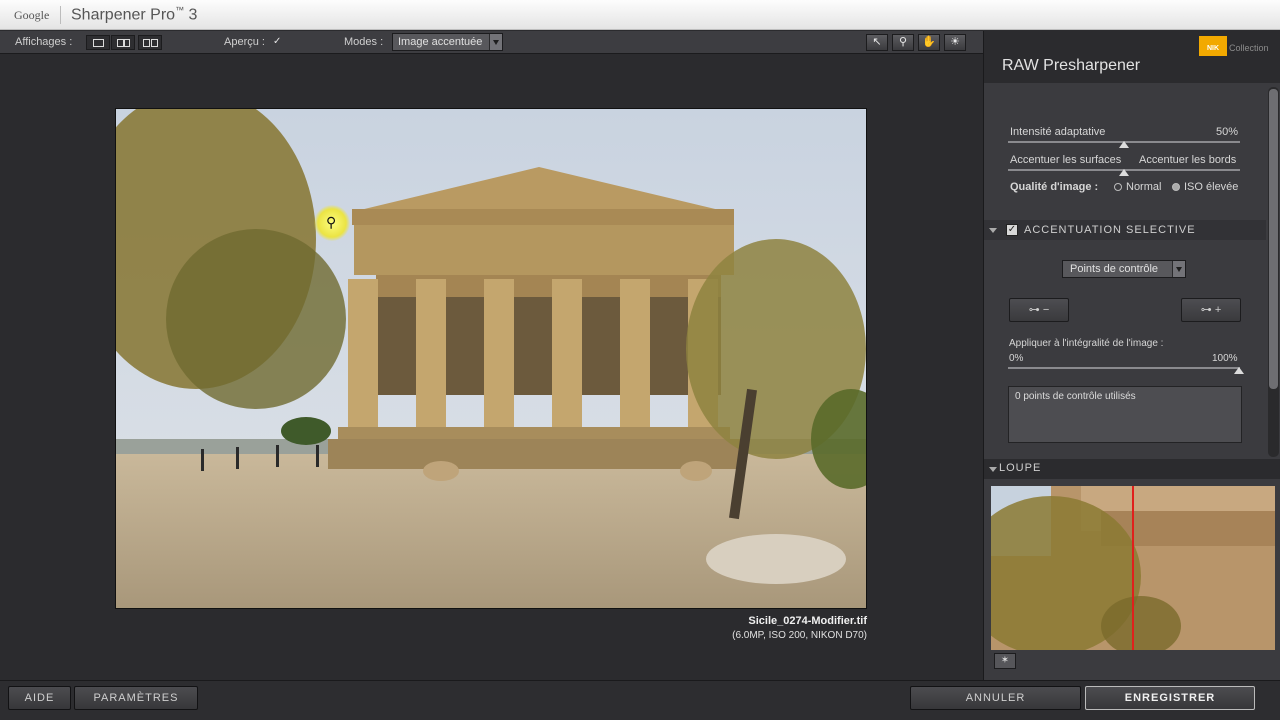  What do you see at coordinates (180, 10) in the screenshot?
I see `app-tm: ™` at bounding box center [180, 10].